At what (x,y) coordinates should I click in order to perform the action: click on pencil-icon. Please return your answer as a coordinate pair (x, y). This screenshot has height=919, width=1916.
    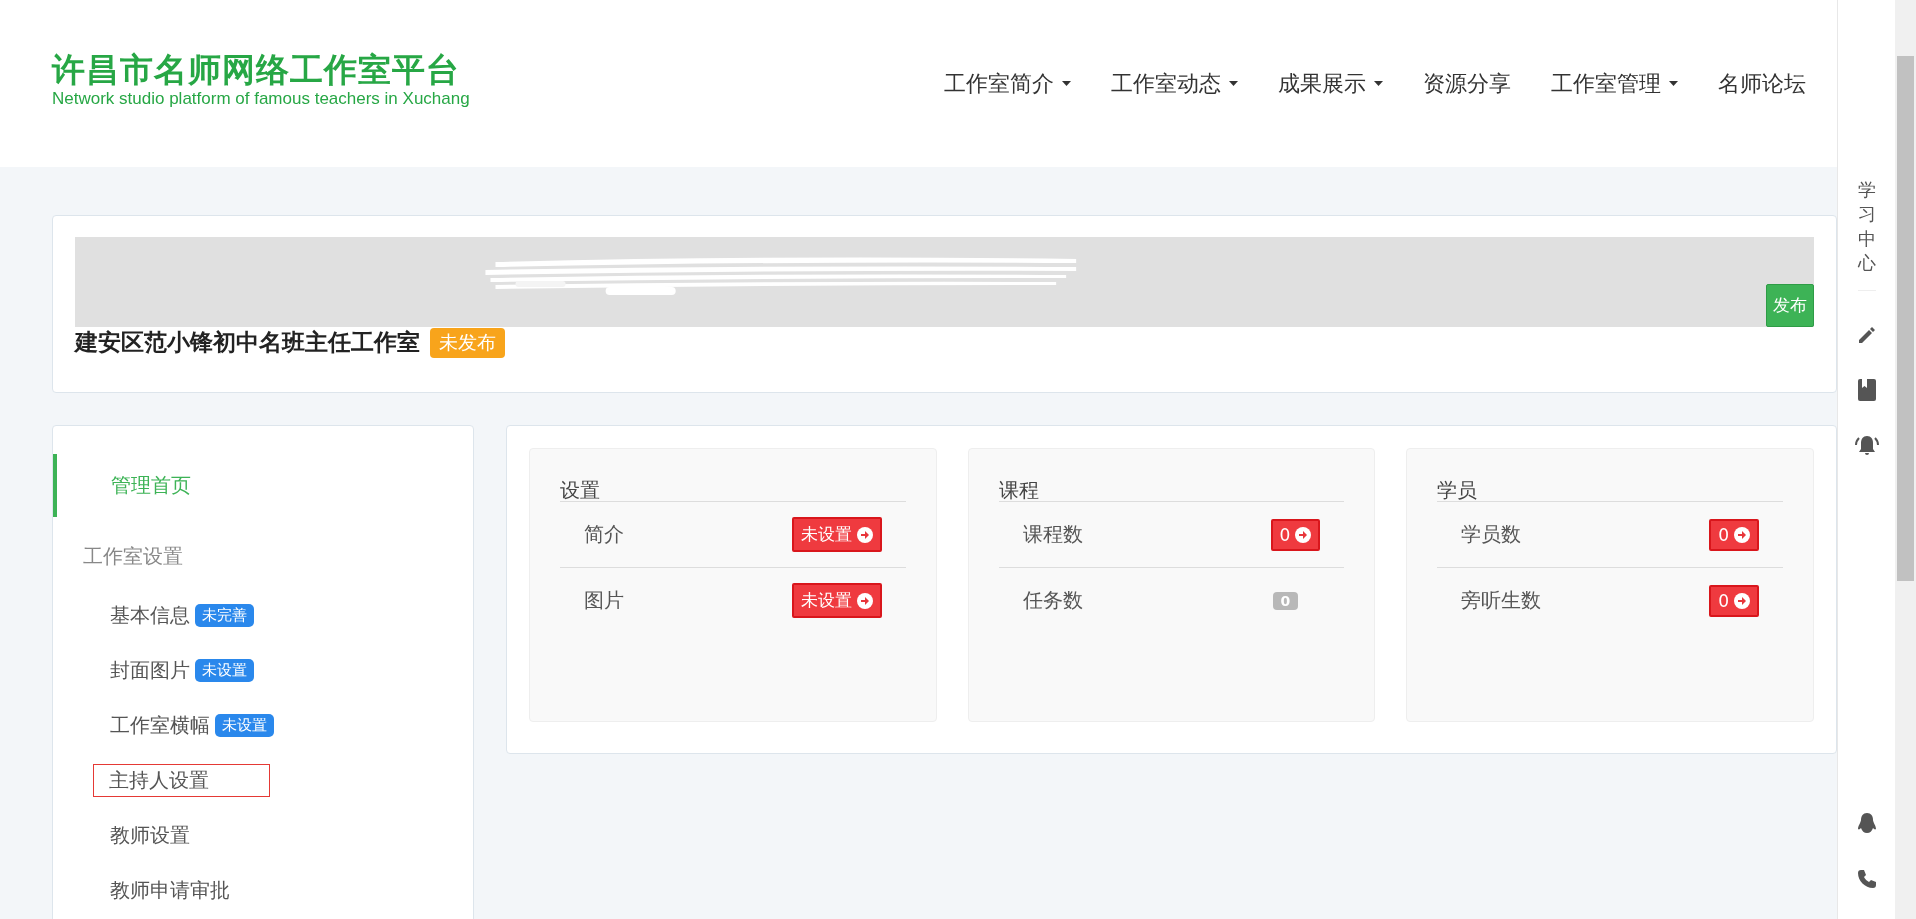
    Looking at the image, I should click on (1866, 335).